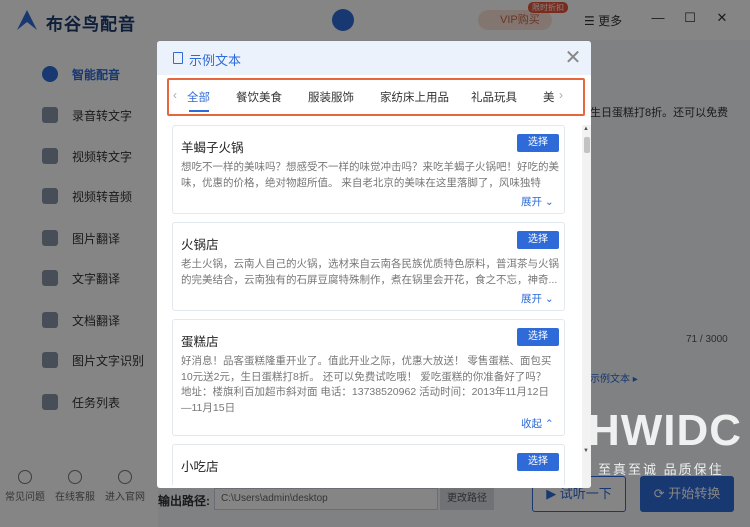 The width and height of the screenshot is (750, 527). I want to click on tab-all: 全部, so click(198, 97).